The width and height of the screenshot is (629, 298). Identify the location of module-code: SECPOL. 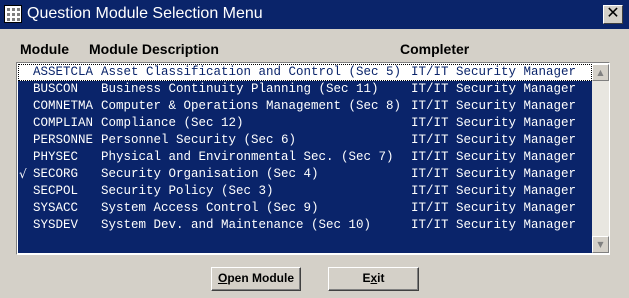
(56, 191).